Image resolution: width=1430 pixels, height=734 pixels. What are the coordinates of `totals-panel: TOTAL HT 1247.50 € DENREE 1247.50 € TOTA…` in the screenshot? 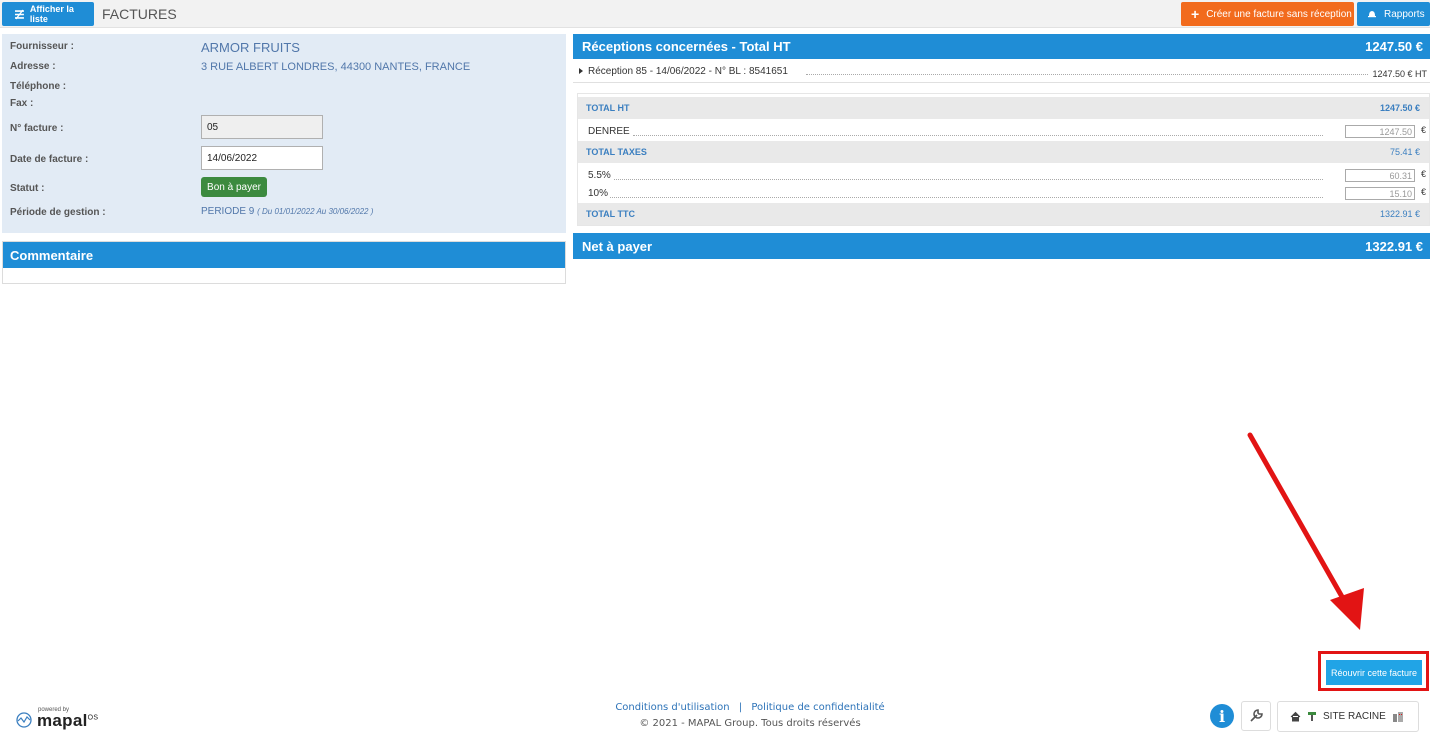 It's located at (1003, 159).